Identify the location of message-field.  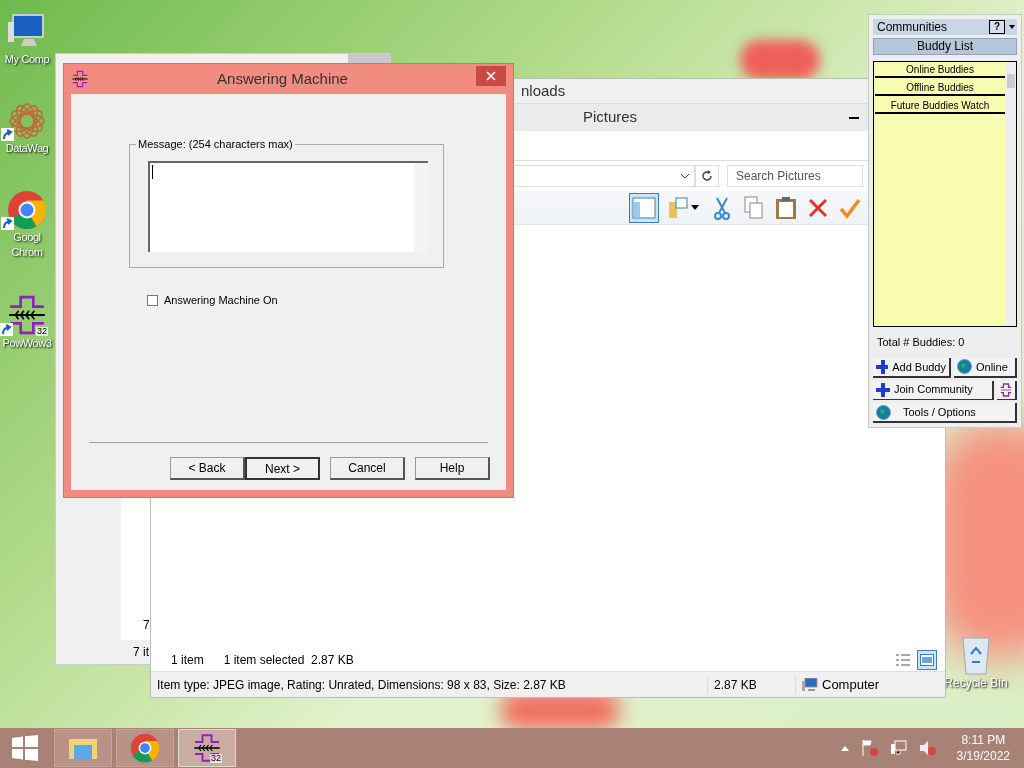
(288, 206).